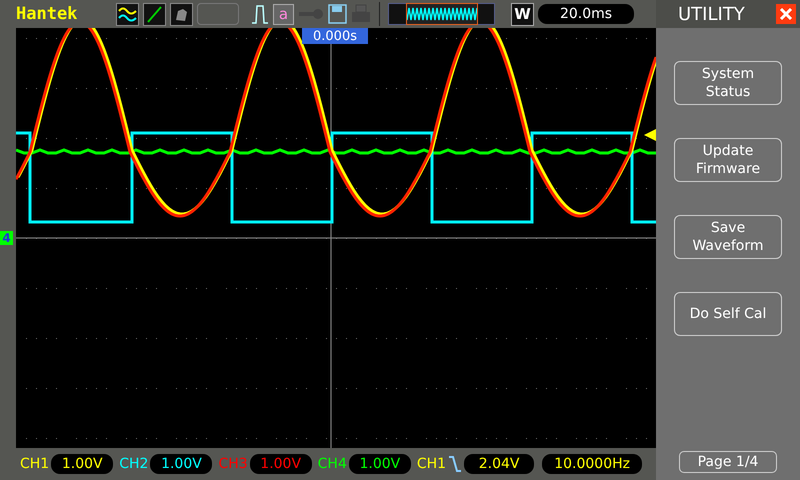 The width and height of the screenshot is (800, 480). I want to click on mode-label: W, so click(522, 14).